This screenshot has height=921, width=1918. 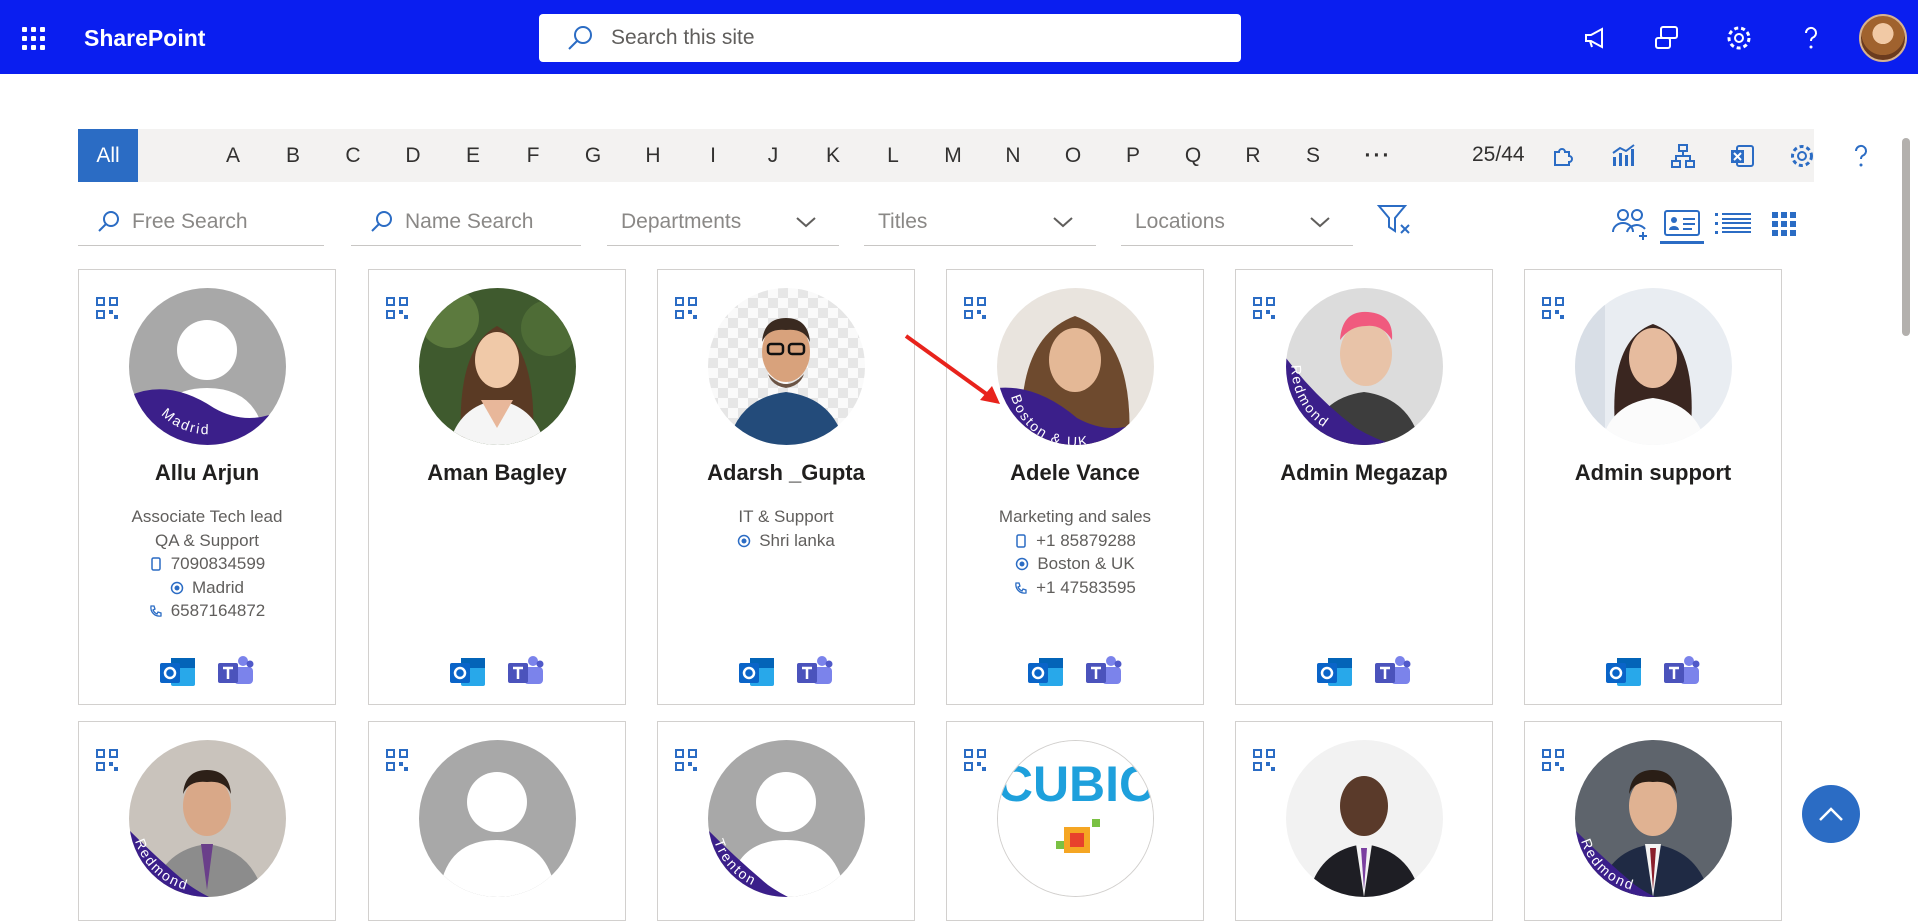 What do you see at coordinates (1742, 156) in the screenshot?
I see `excel-export-icon` at bounding box center [1742, 156].